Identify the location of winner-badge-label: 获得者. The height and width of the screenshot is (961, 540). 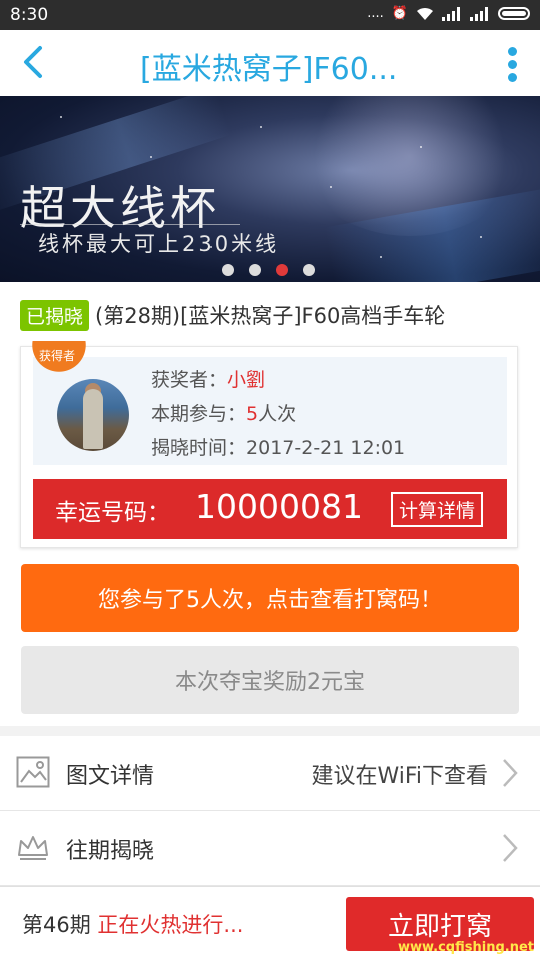
(57, 356).